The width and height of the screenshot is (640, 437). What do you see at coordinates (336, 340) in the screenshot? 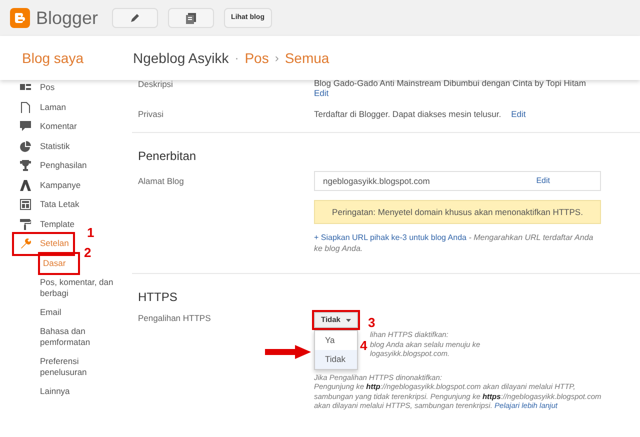
I see `dropdown-option: Ya` at bounding box center [336, 340].